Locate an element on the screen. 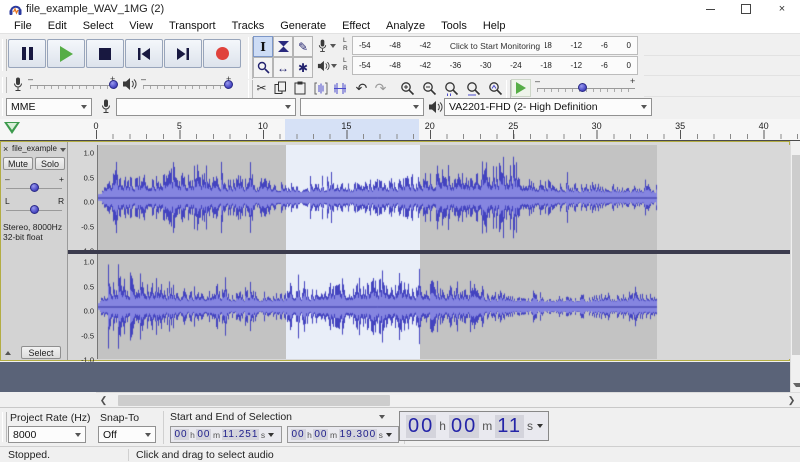 The image size is (800, 462). selection-toolbar-grip is located at coordinates (4, 427).